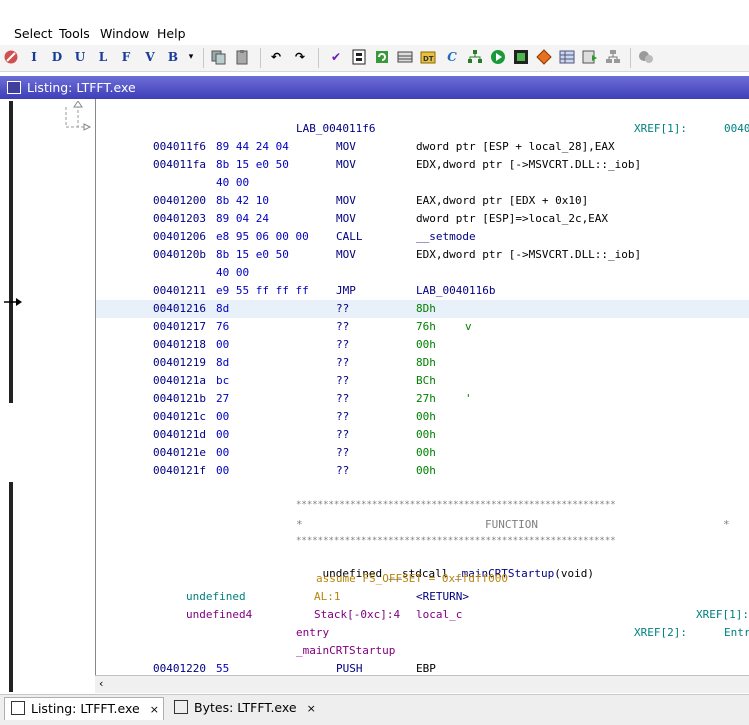  What do you see at coordinates (426, 668) in the screenshot?
I see `operand: EBP` at bounding box center [426, 668].